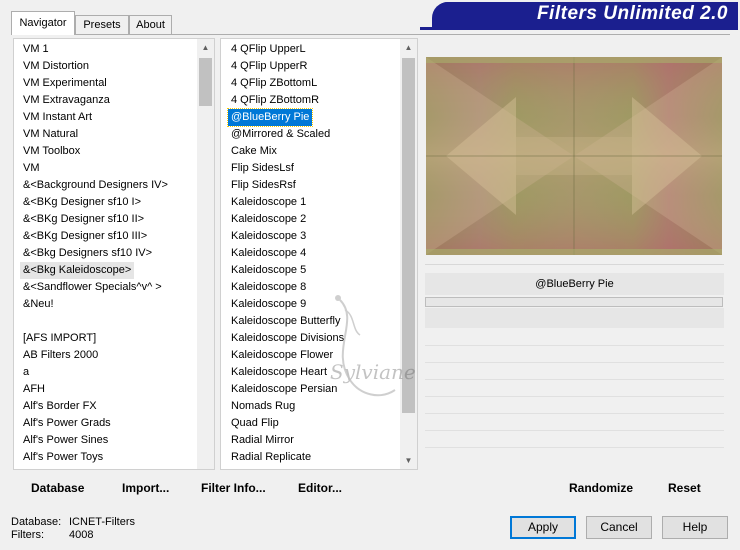 The height and width of the screenshot is (550, 740). Describe the element at coordinates (269, 66) in the screenshot. I see `filter-list-item: 4 QFlip UpperR` at that location.